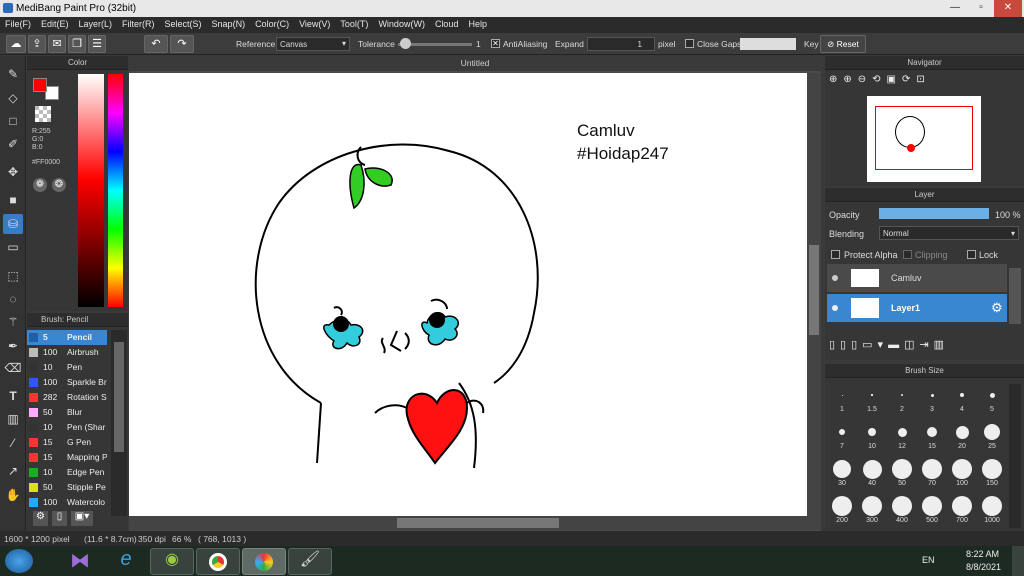 The height and width of the screenshot is (576, 1024). I want to click on gradient-tool-icon: ▭, so click(13, 247).